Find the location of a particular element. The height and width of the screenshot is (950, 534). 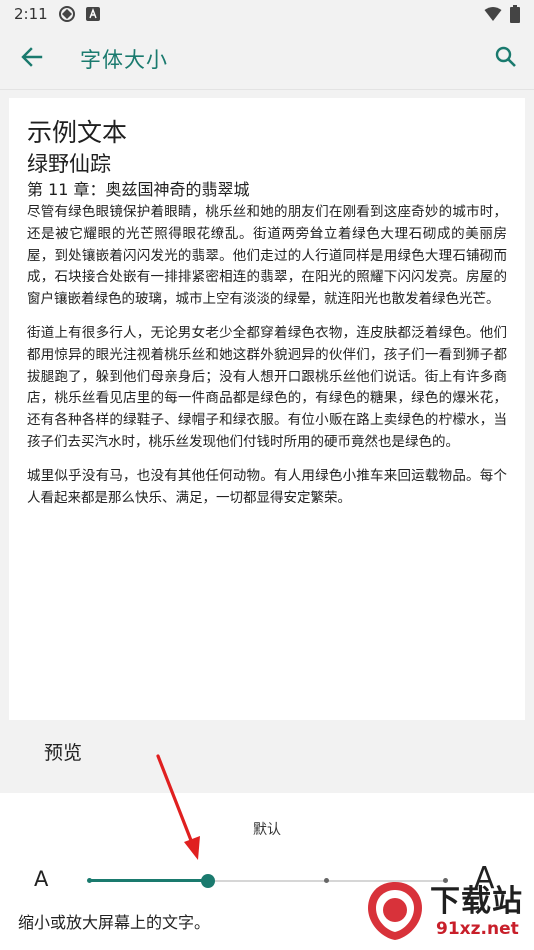

arrow-left-icon is located at coordinates (32, 59).